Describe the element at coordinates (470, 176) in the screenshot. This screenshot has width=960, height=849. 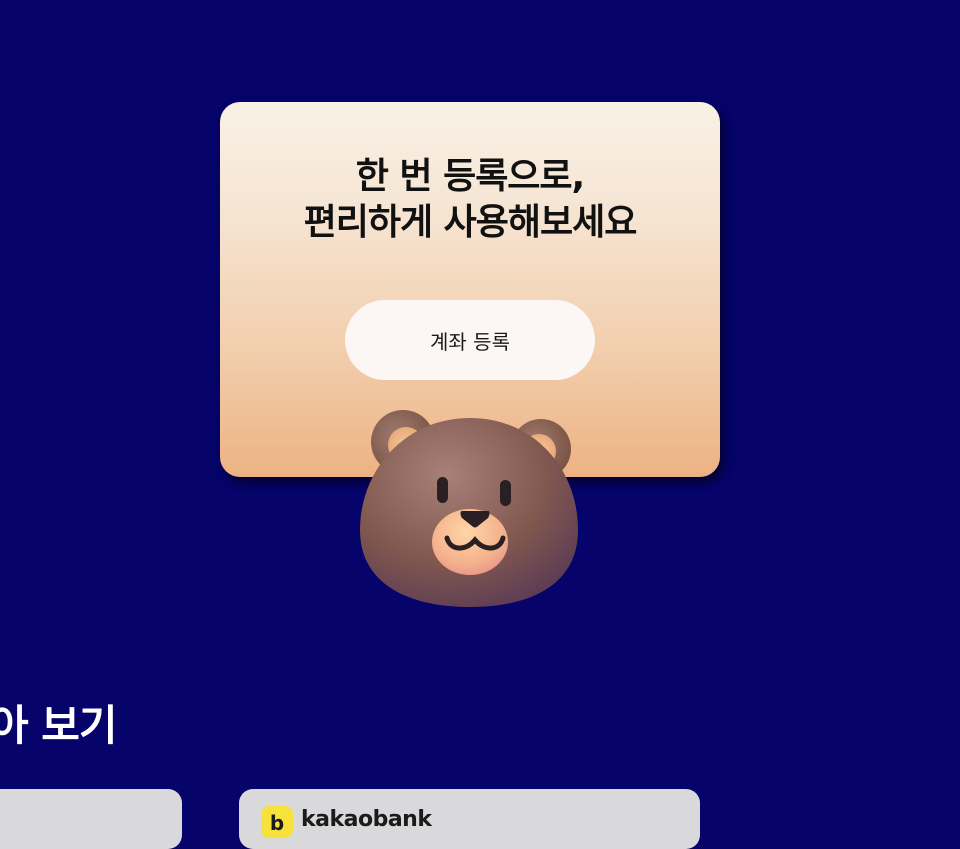
I see `promo-title-line1: 한 번 등록으로,` at that location.